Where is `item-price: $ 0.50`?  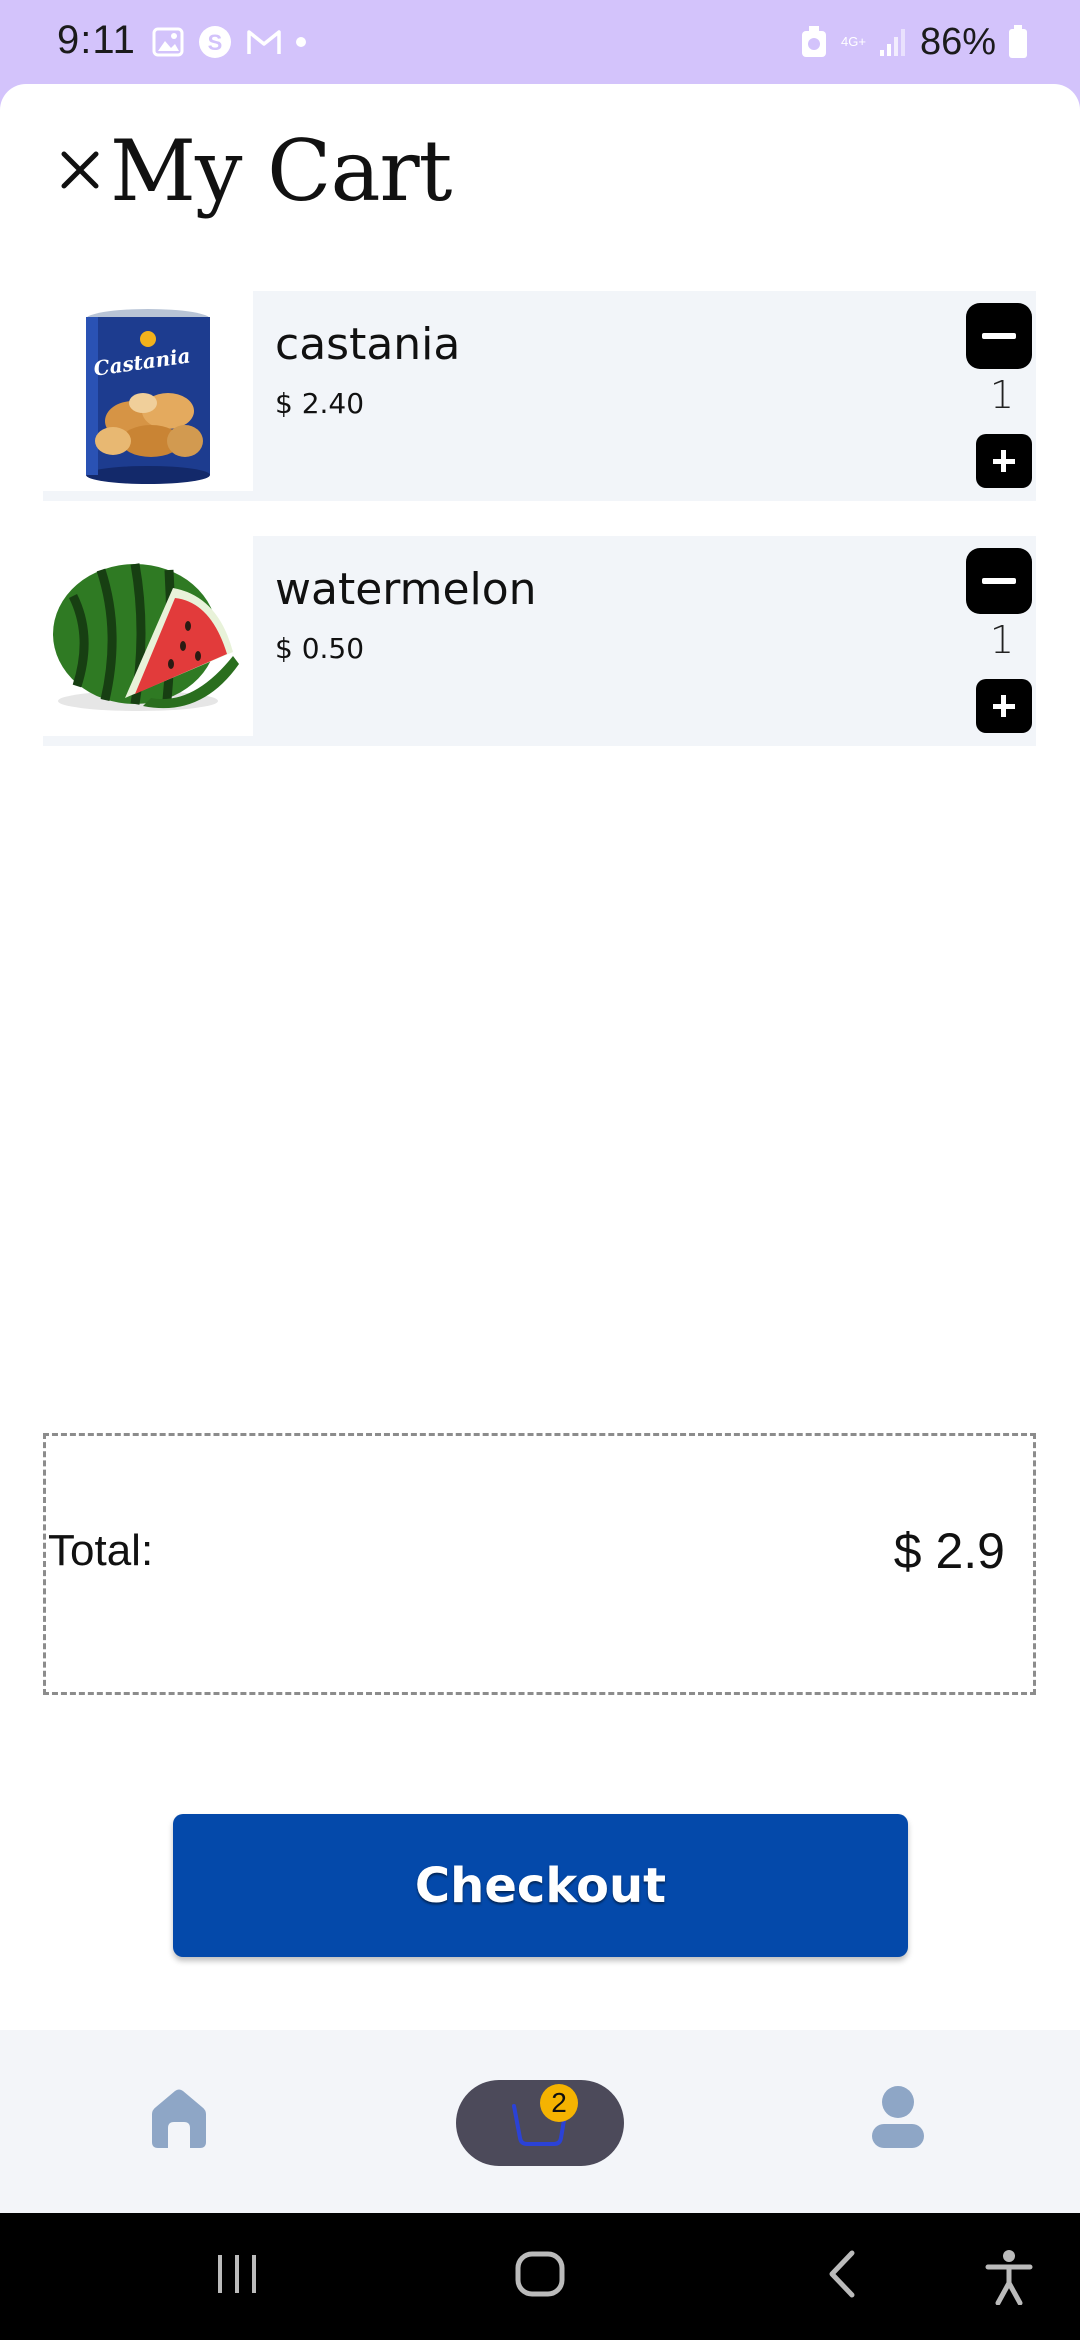
item-price: $ 0.50 is located at coordinates (320, 648).